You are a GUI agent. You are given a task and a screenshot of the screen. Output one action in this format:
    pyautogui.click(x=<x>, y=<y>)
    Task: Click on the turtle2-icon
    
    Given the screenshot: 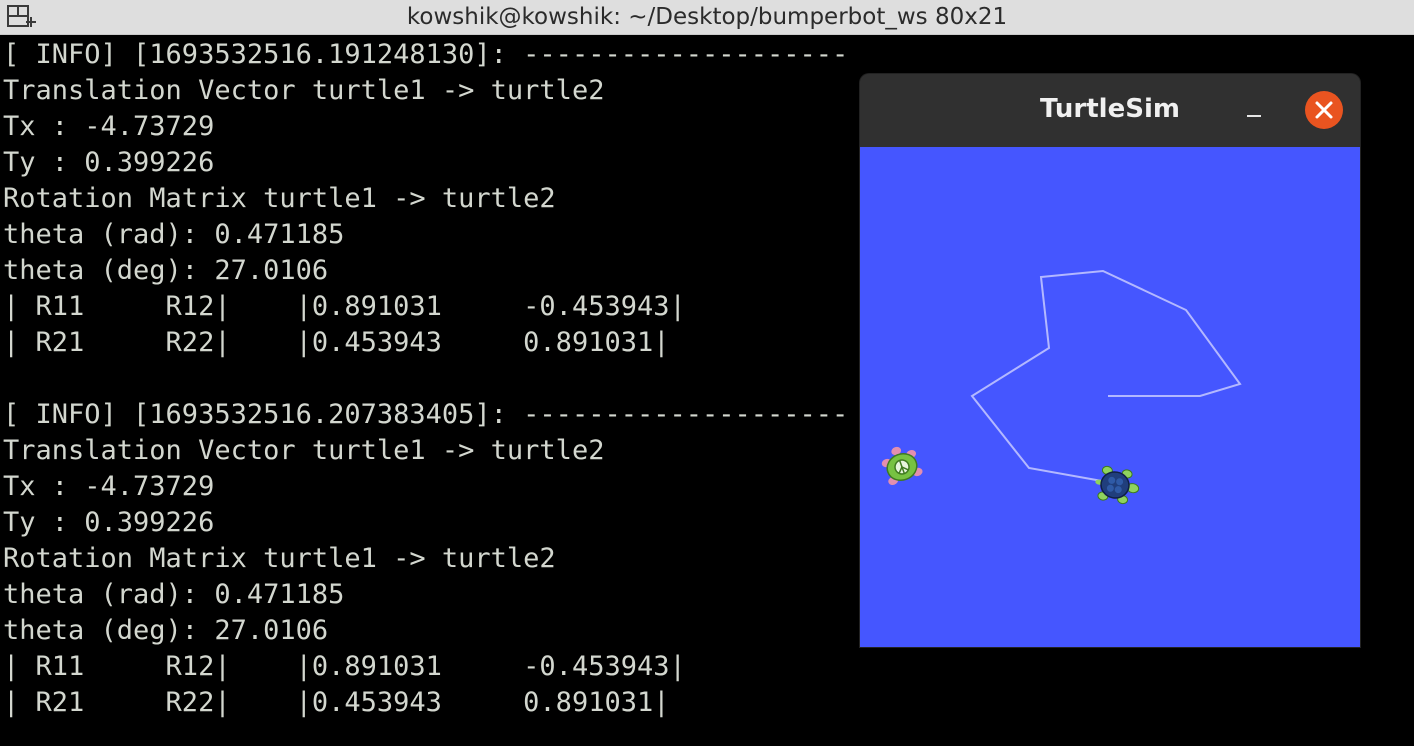 What is the action you would take?
    pyautogui.click(x=1117, y=485)
    